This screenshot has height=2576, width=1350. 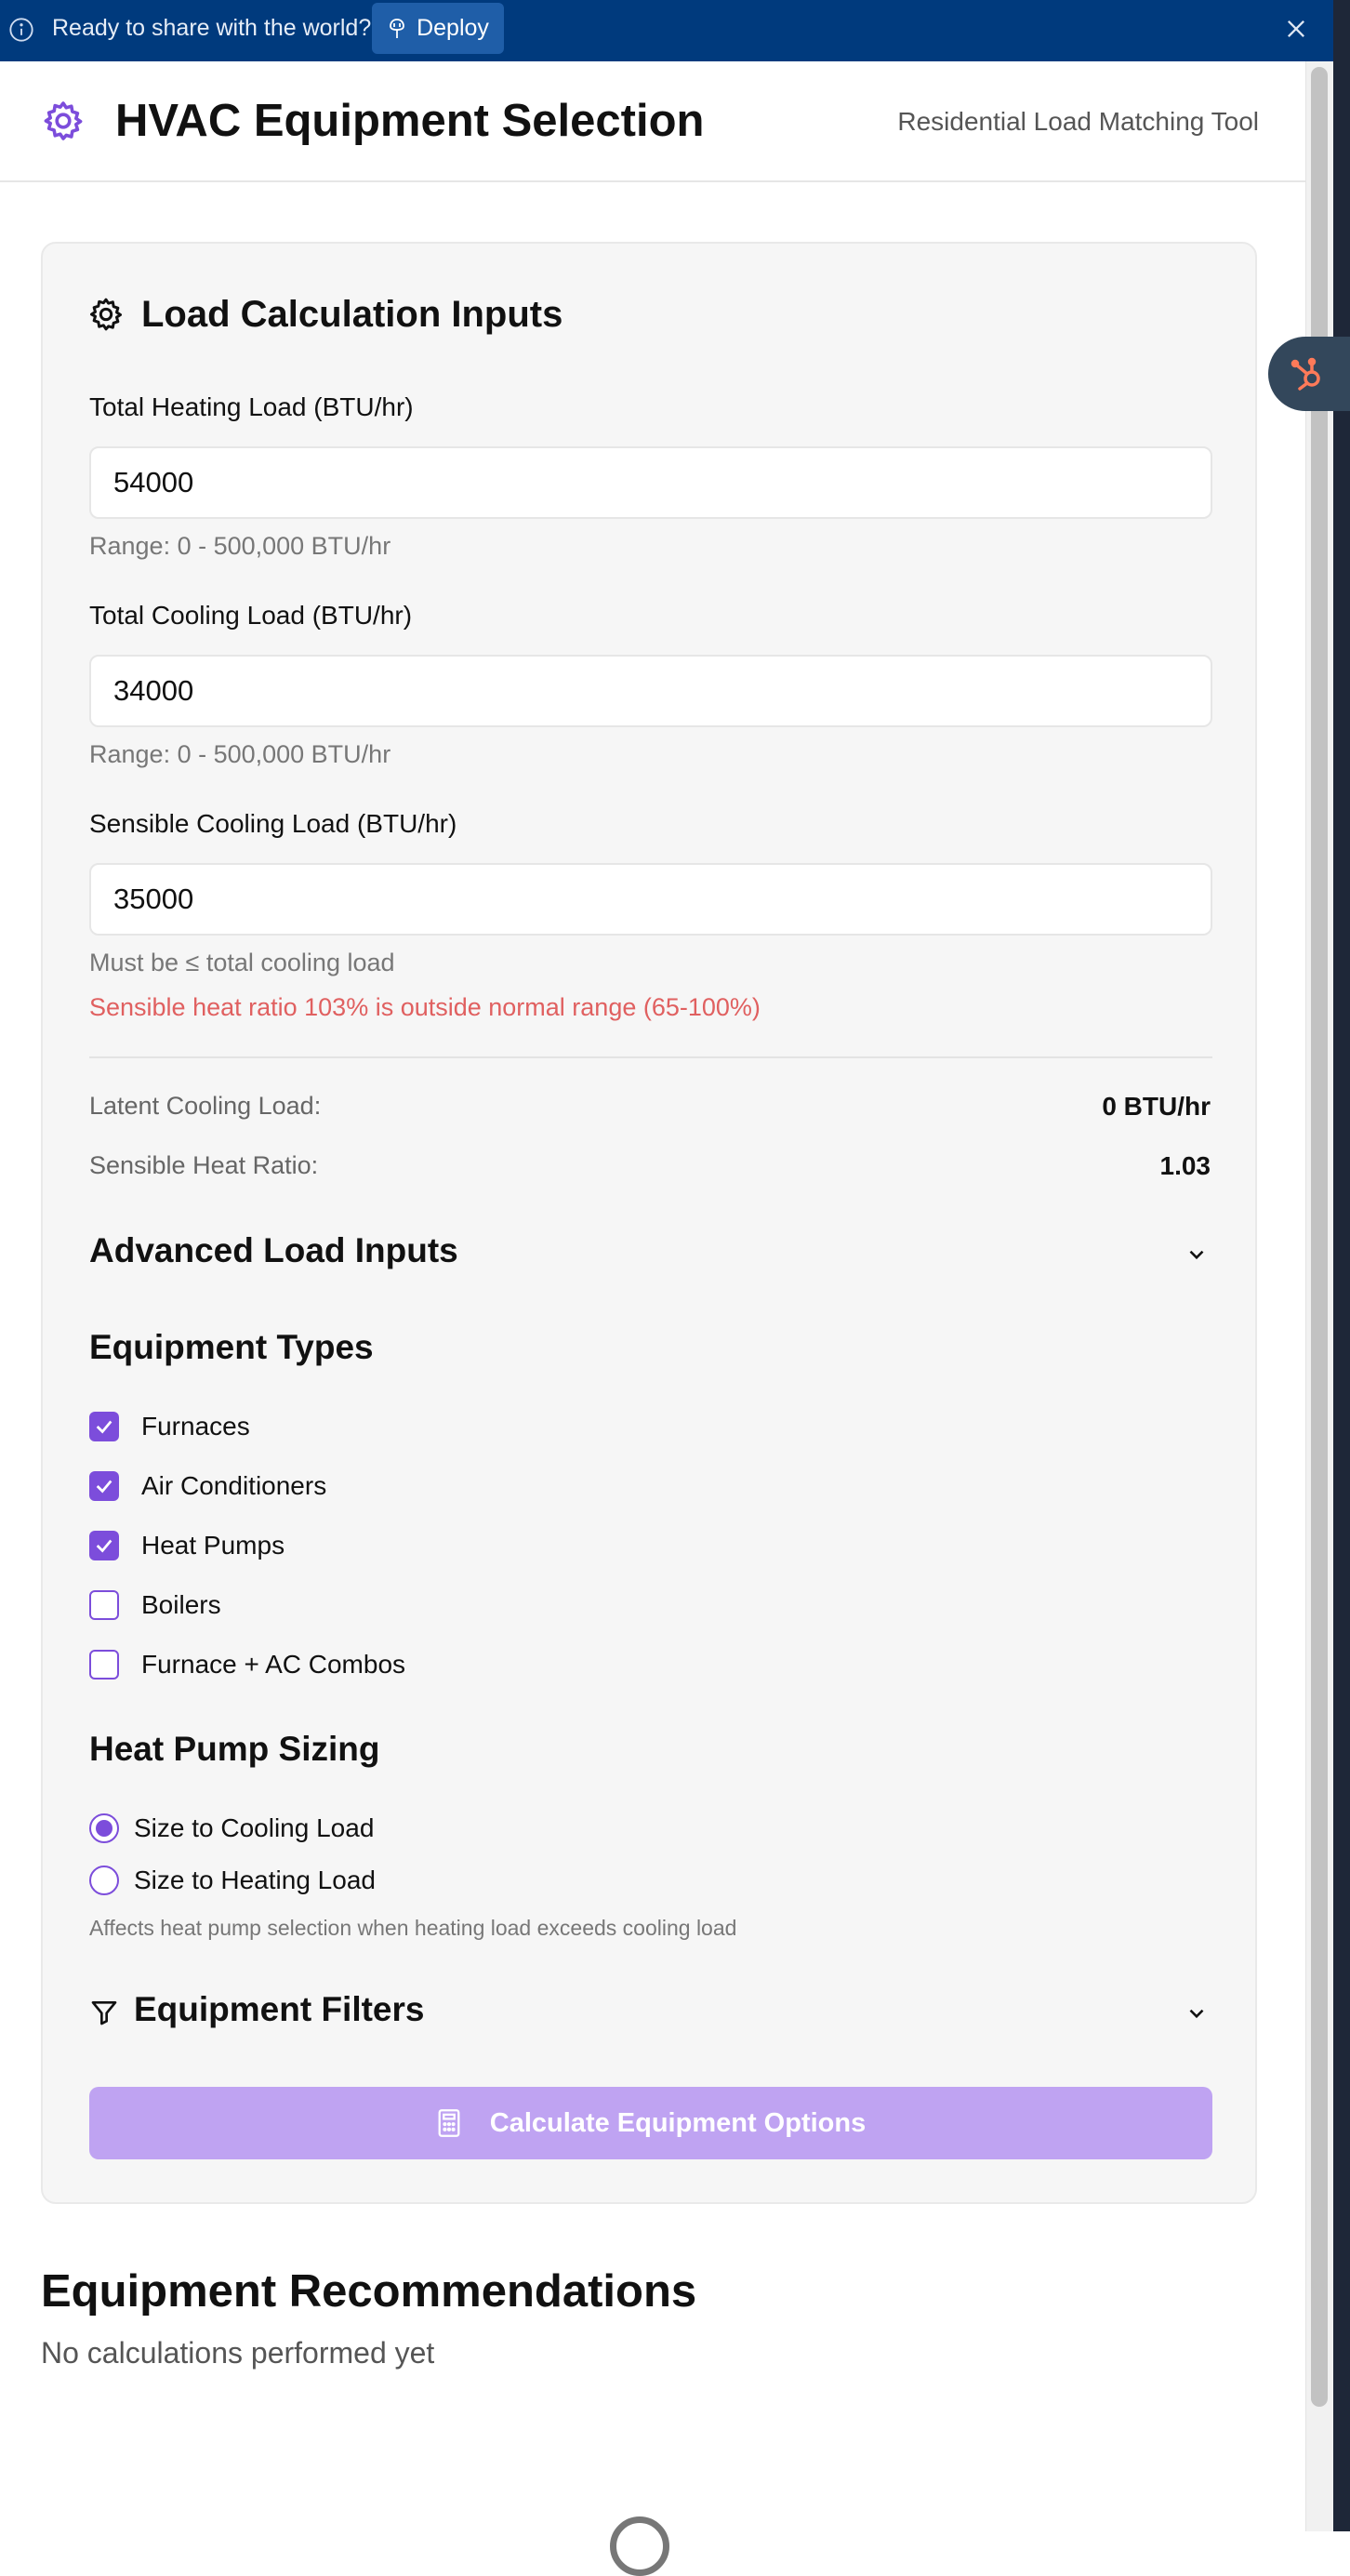 I want to click on cooling-load-label: Total Cooling Load (BTU/hr), so click(x=251, y=615).